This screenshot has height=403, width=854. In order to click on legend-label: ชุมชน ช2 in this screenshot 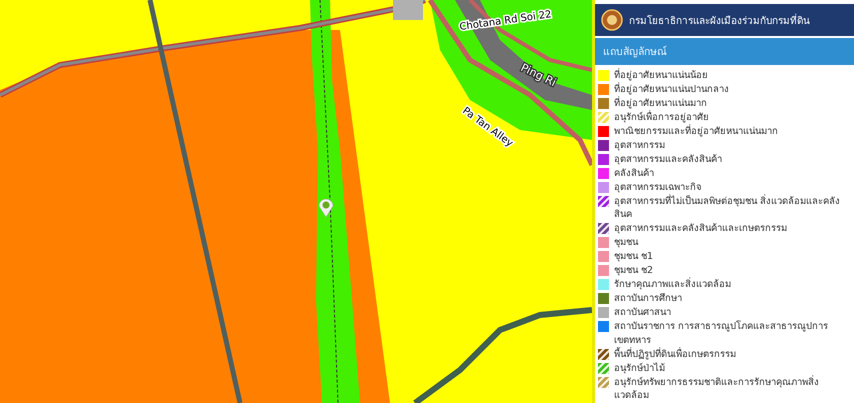, I will do `click(634, 270)`.